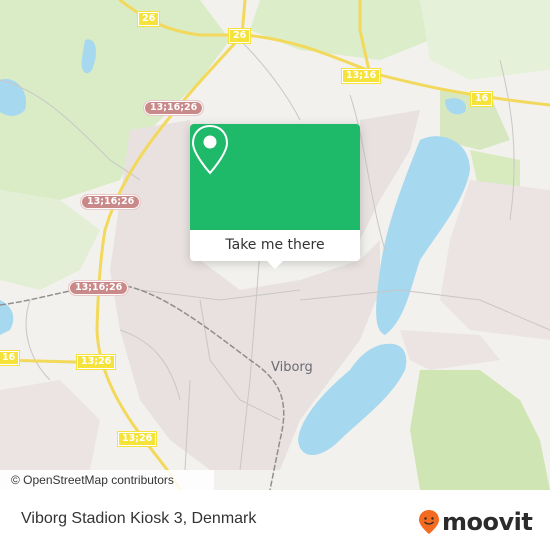  I want to click on city-label: Viborg, so click(292, 367).